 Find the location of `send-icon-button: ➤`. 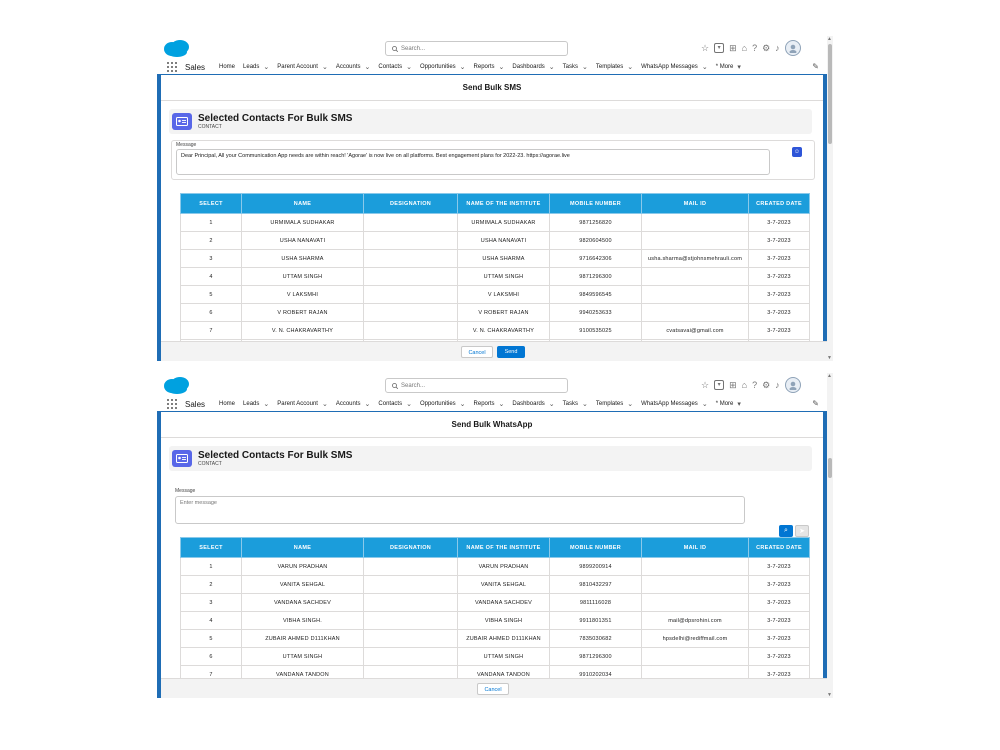

send-icon-button: ➤ is located at coordinates (802, 531).